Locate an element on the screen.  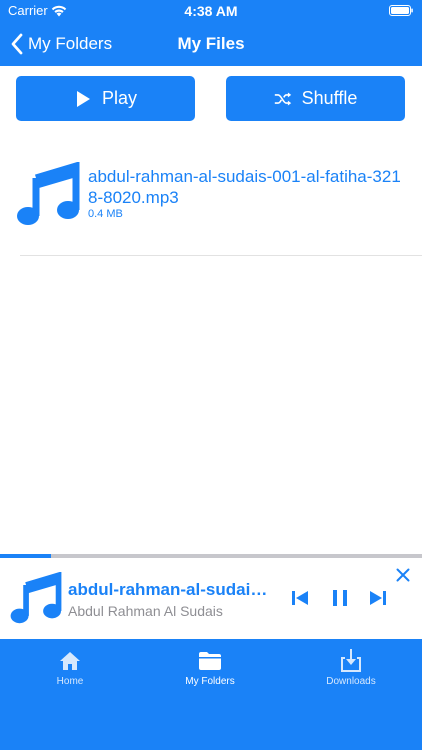
previous-track-icon is located at coordinates (300, 598).